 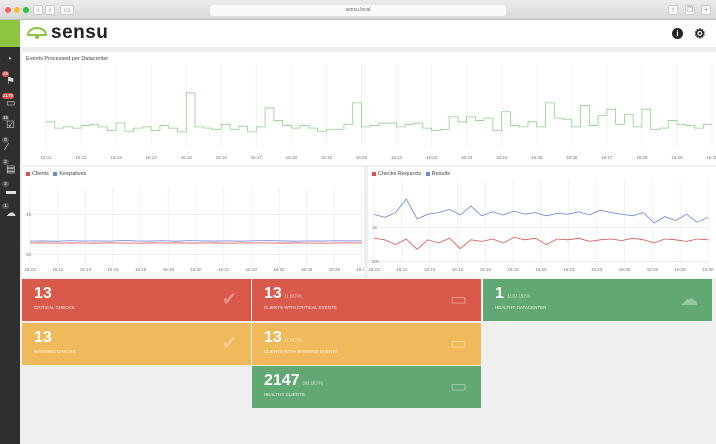 I want to click on sidebar-item-events: ⚑ 26, so click(x=10, y=80).